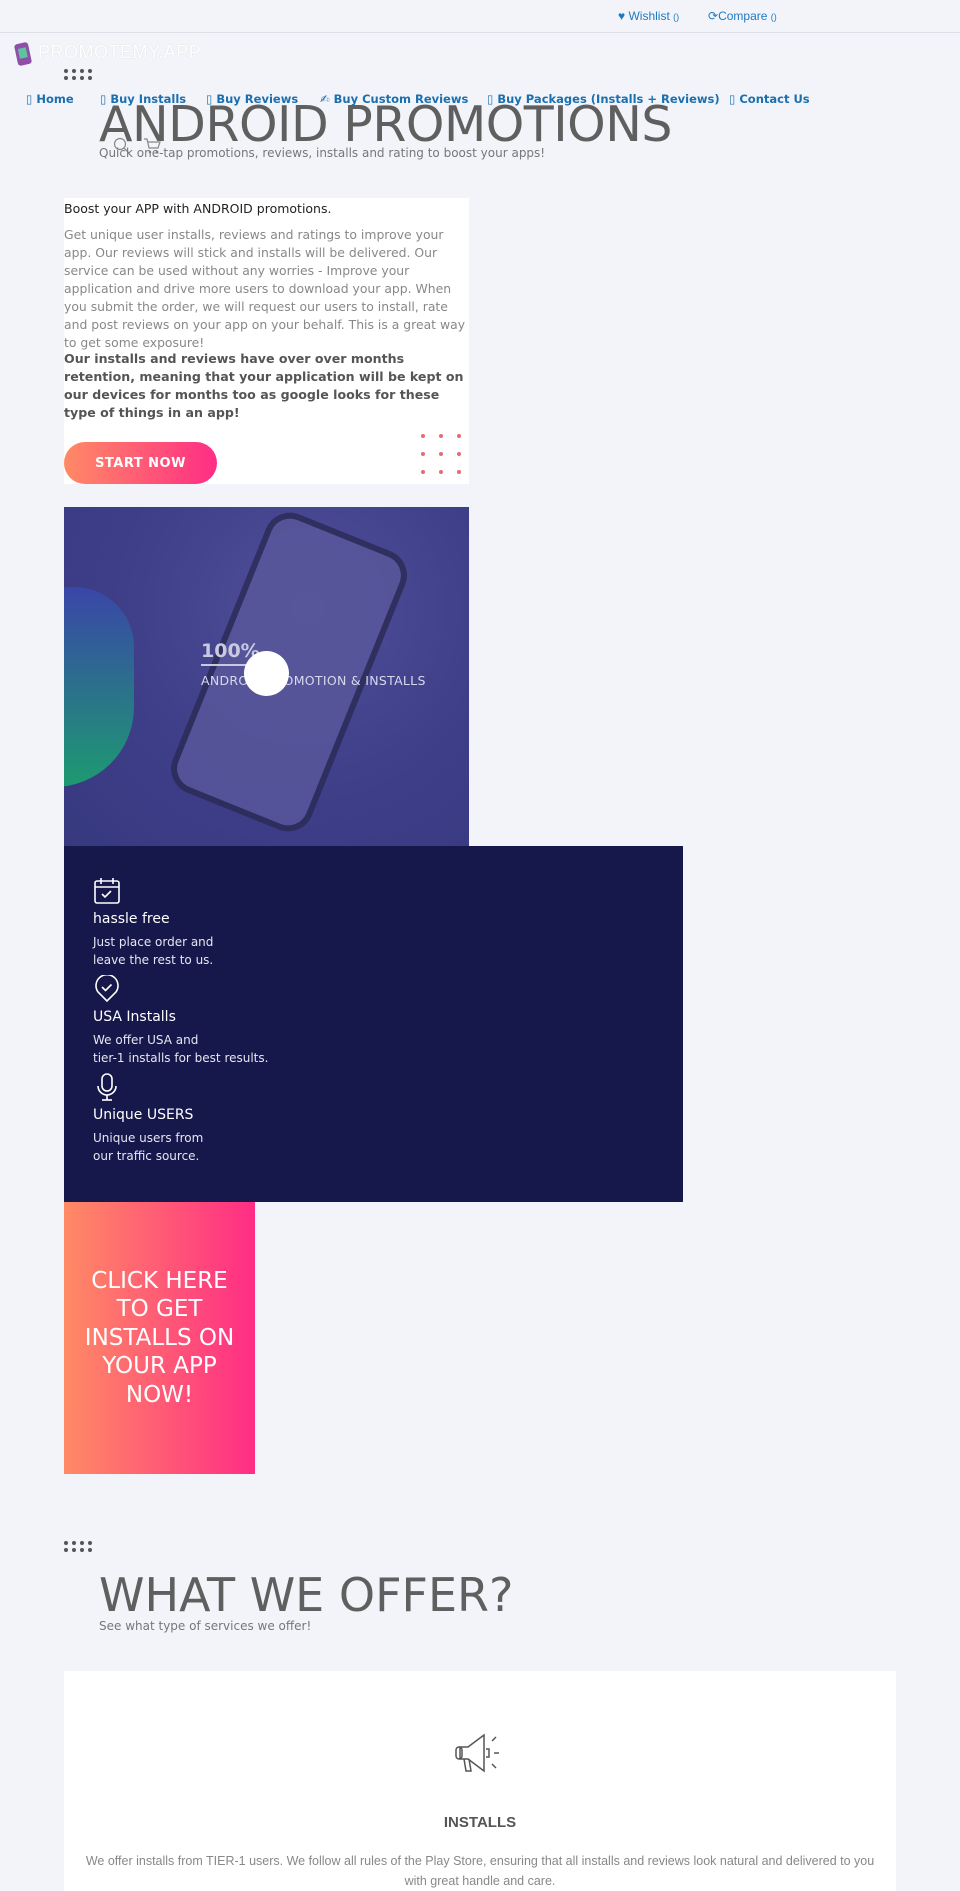 The width and height of the screenshot is (960, 1891). Describe the element at coordinates (140, 463) in the screenshot. I see `start-now-button: START NOW` at that location.